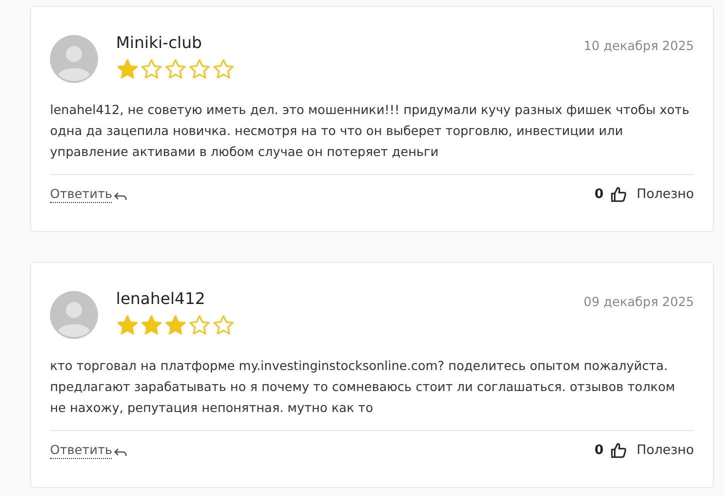 The height and width of the screenshot is (496, 724). What do you see at coordinates (159, 43) in the screenshot?
I see `author-name: Miniki-club` at bounding box center [159, 43].